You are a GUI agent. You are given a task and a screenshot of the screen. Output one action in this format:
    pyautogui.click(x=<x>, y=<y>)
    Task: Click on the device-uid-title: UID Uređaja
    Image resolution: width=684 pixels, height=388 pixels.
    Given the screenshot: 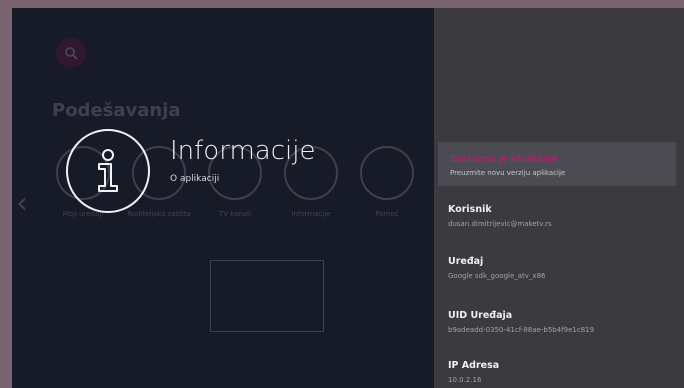 What is the action you would take?
    pyautogui.click(x=480, y=315)
    